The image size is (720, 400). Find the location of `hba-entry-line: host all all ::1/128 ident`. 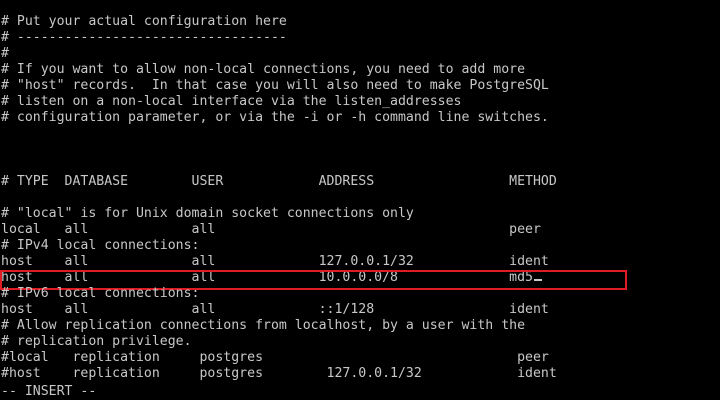

hba-entry-line: host all all ::1/128 ident is located at coordinates (275, 310).